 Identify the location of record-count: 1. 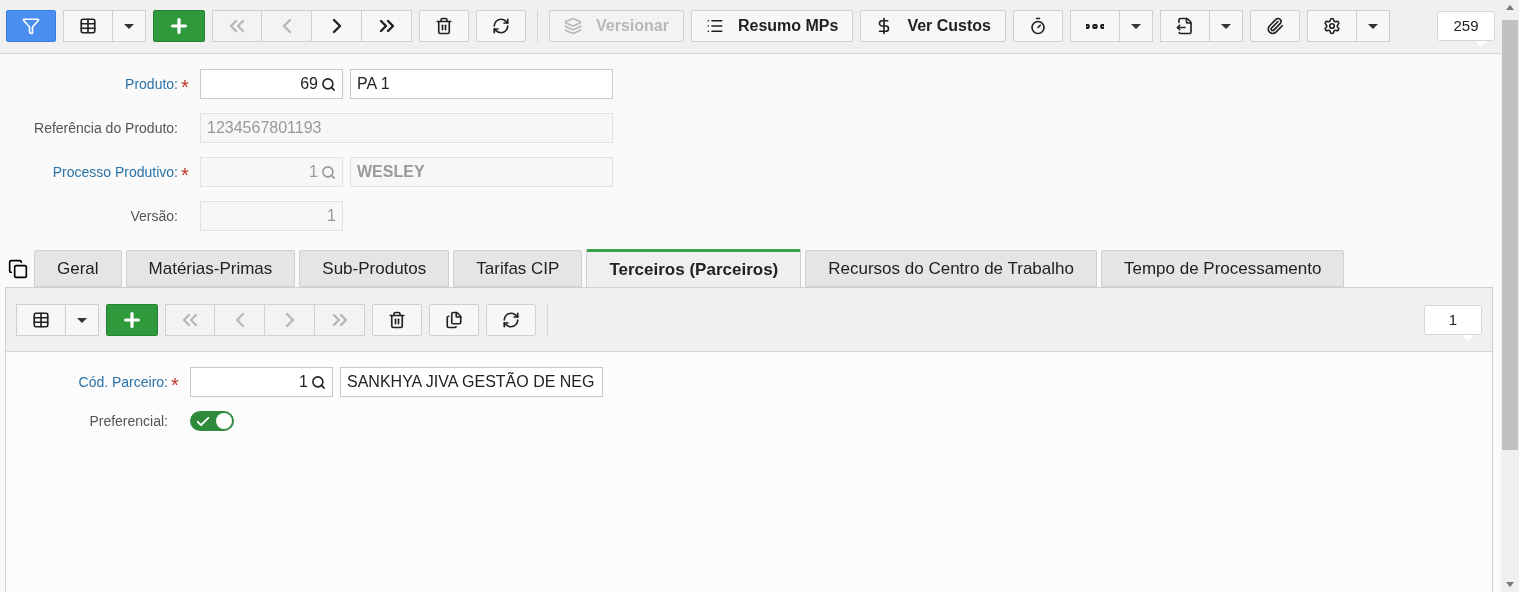
(1453, 320).